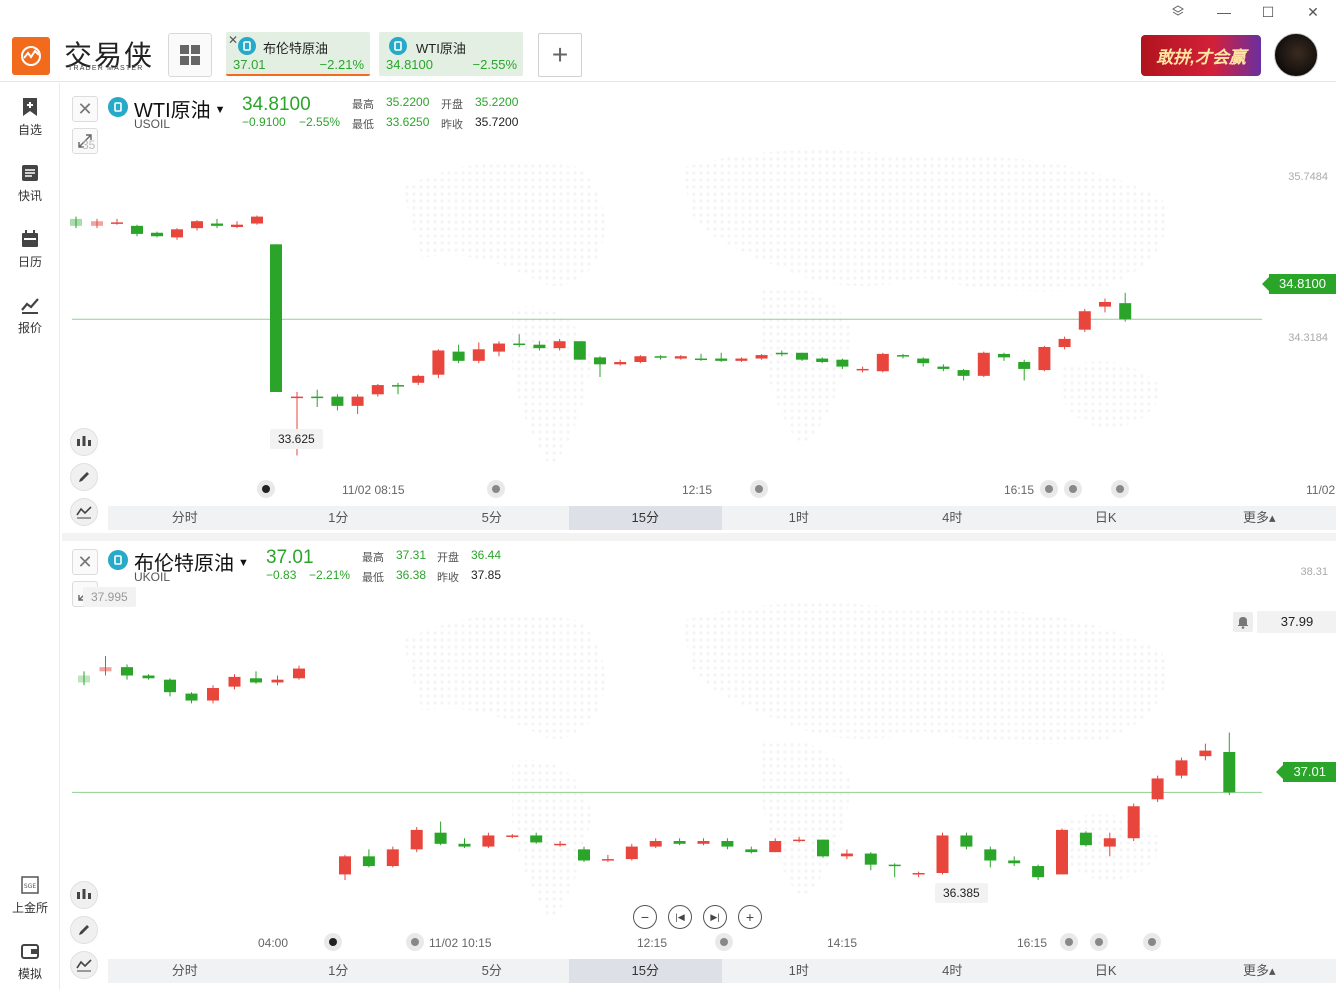 The width and height of the screenshot is (1336, 993). I want to click on promo-banner: 敢拼,才会赢, so click(1201, 55).